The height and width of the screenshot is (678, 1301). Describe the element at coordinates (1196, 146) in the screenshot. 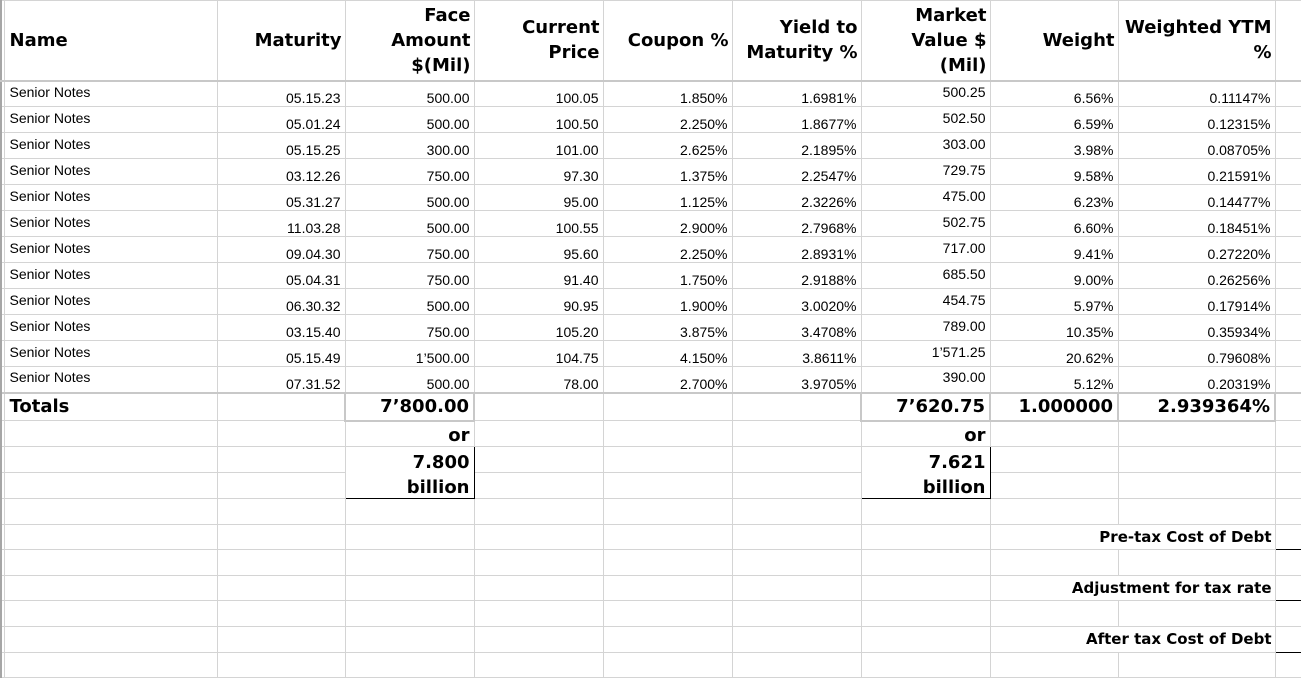

I see `row-weighted-ytm: 0.08705%` at that location.